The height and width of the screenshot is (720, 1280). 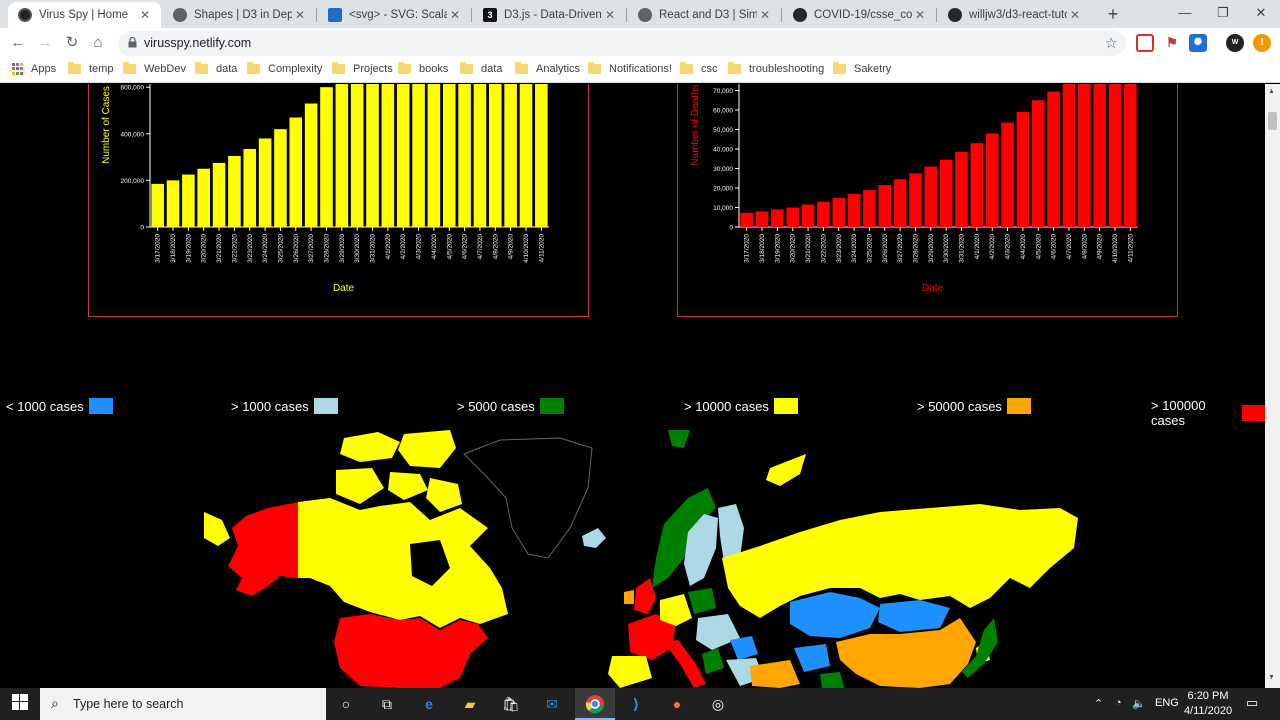 What do you see at coordinates (98, 43) in the screenshot?
I see `home-button: ⌂` at bounding box center [98, 43].